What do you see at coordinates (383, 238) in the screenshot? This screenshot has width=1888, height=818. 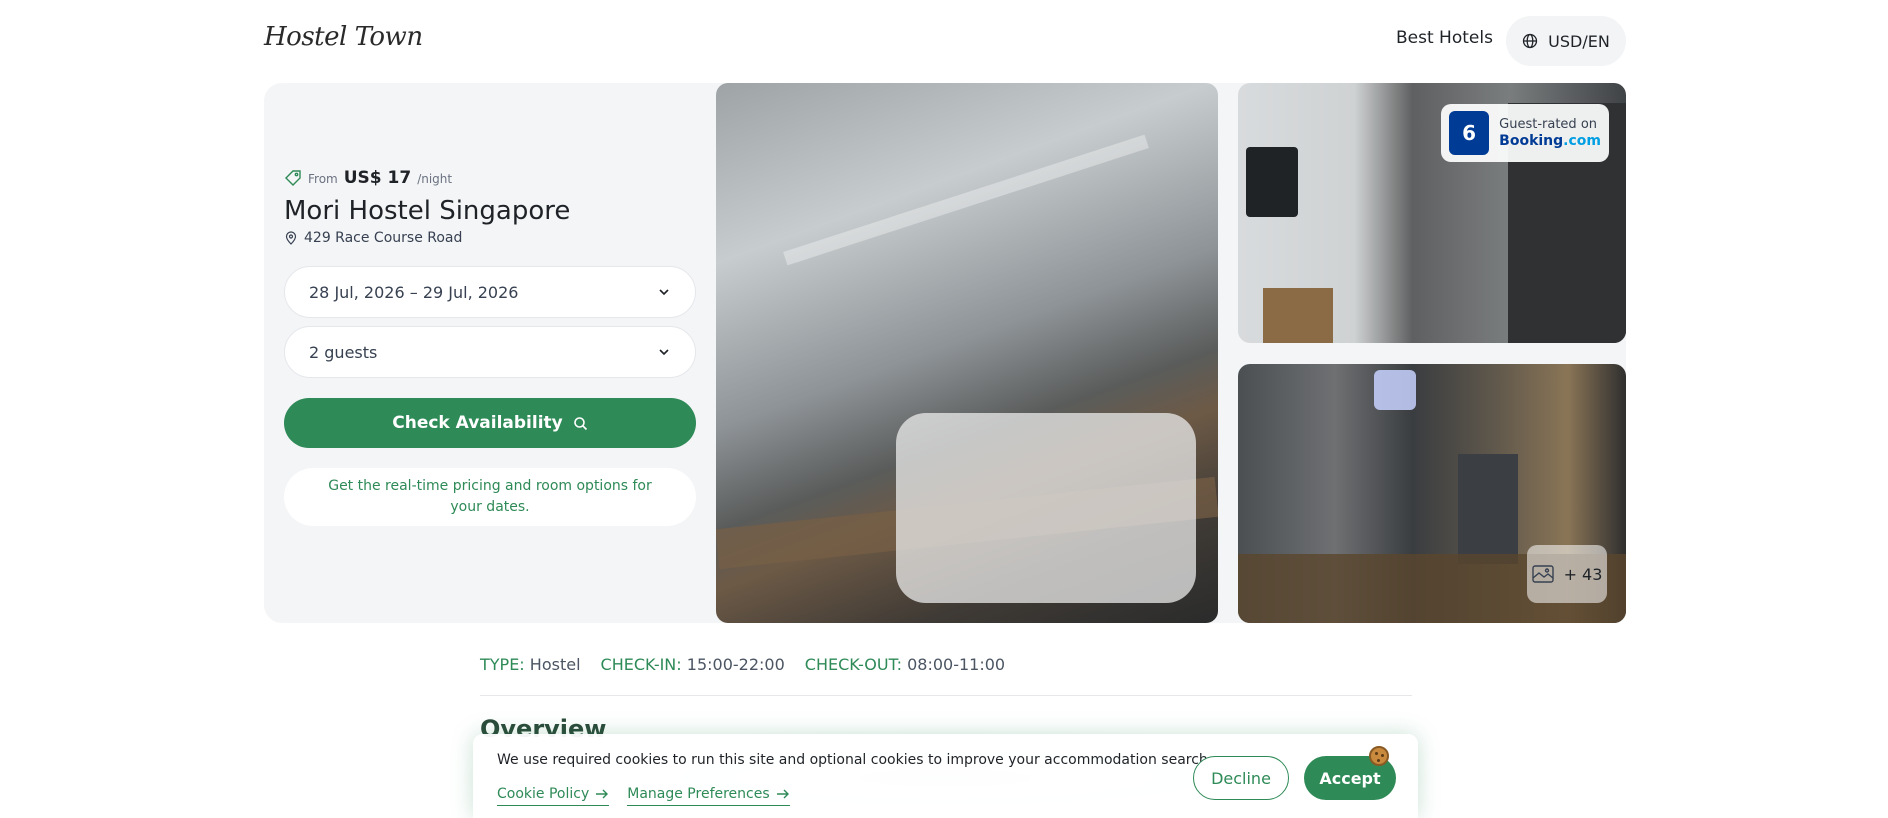 I see `address-text: 429 Race Course Road` at bounding box center [383, 238].